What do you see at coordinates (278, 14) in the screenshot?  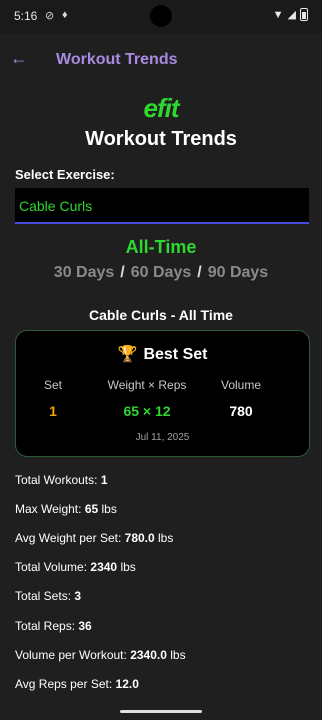 I see `wifi-icon: ▼` at bounding box center [278, 14].